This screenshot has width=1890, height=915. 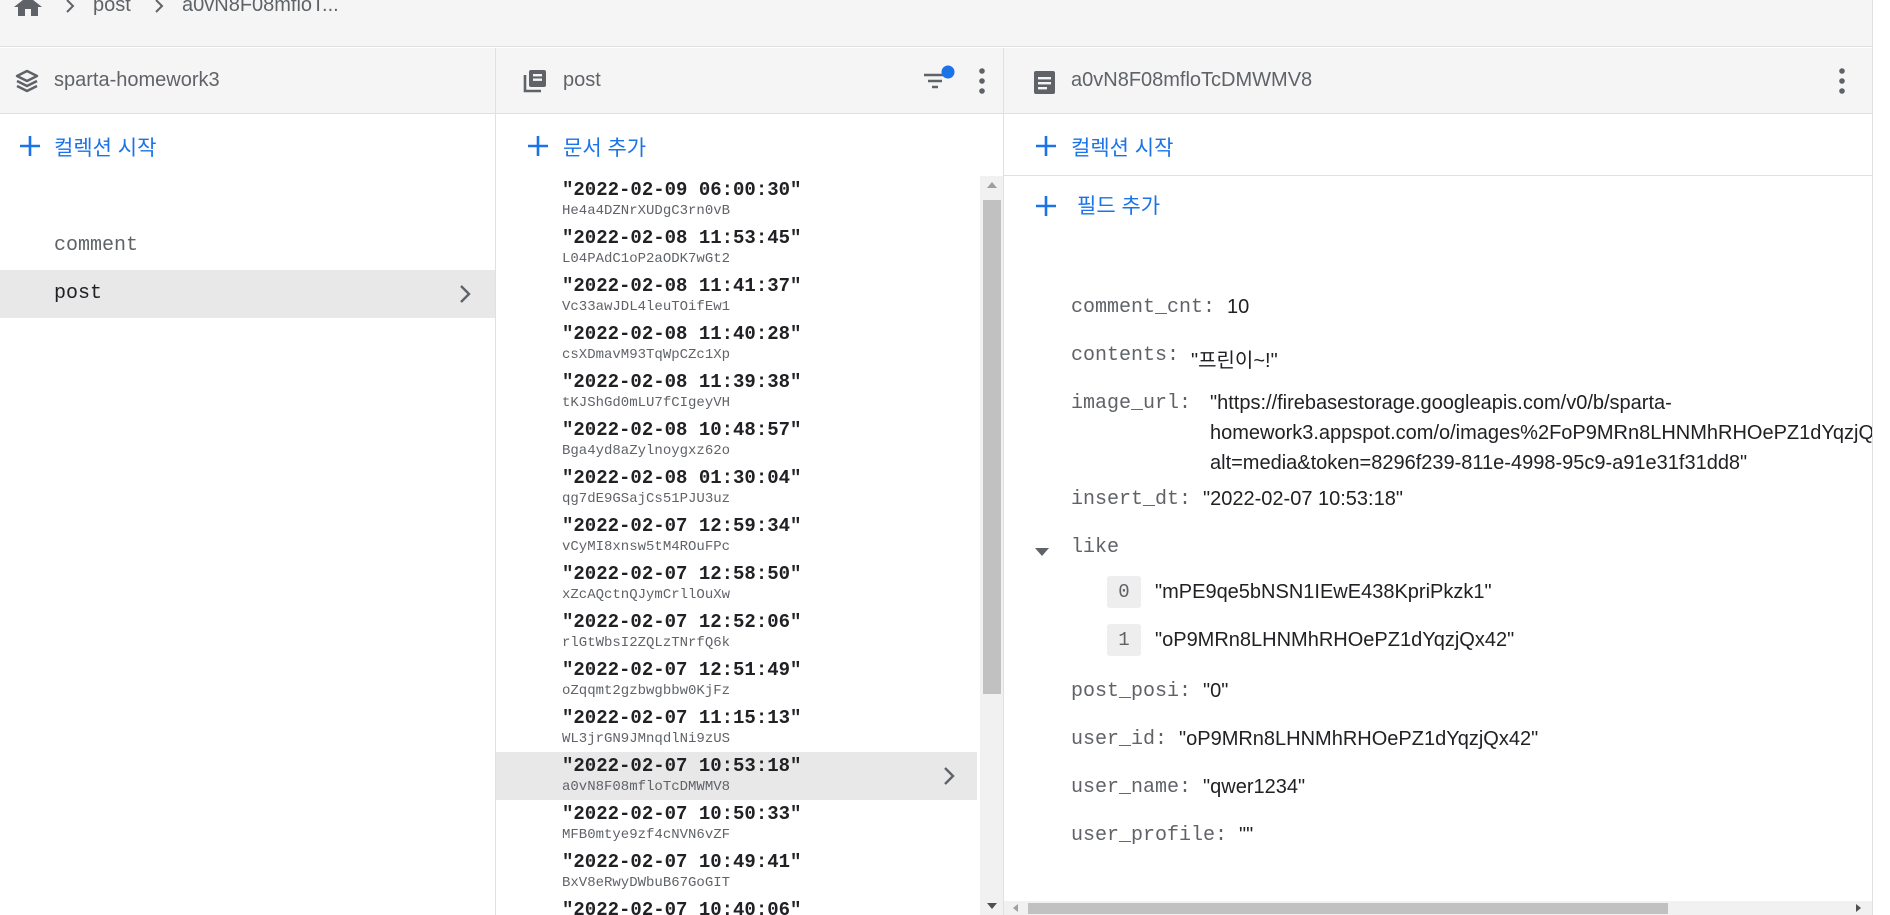 What do you see at coordinates (646, 547) in the screenshot?
I see `document-list-item-id: vCyMI8xnsw5tM4ROuFPc` at bounding box center [646, 547].